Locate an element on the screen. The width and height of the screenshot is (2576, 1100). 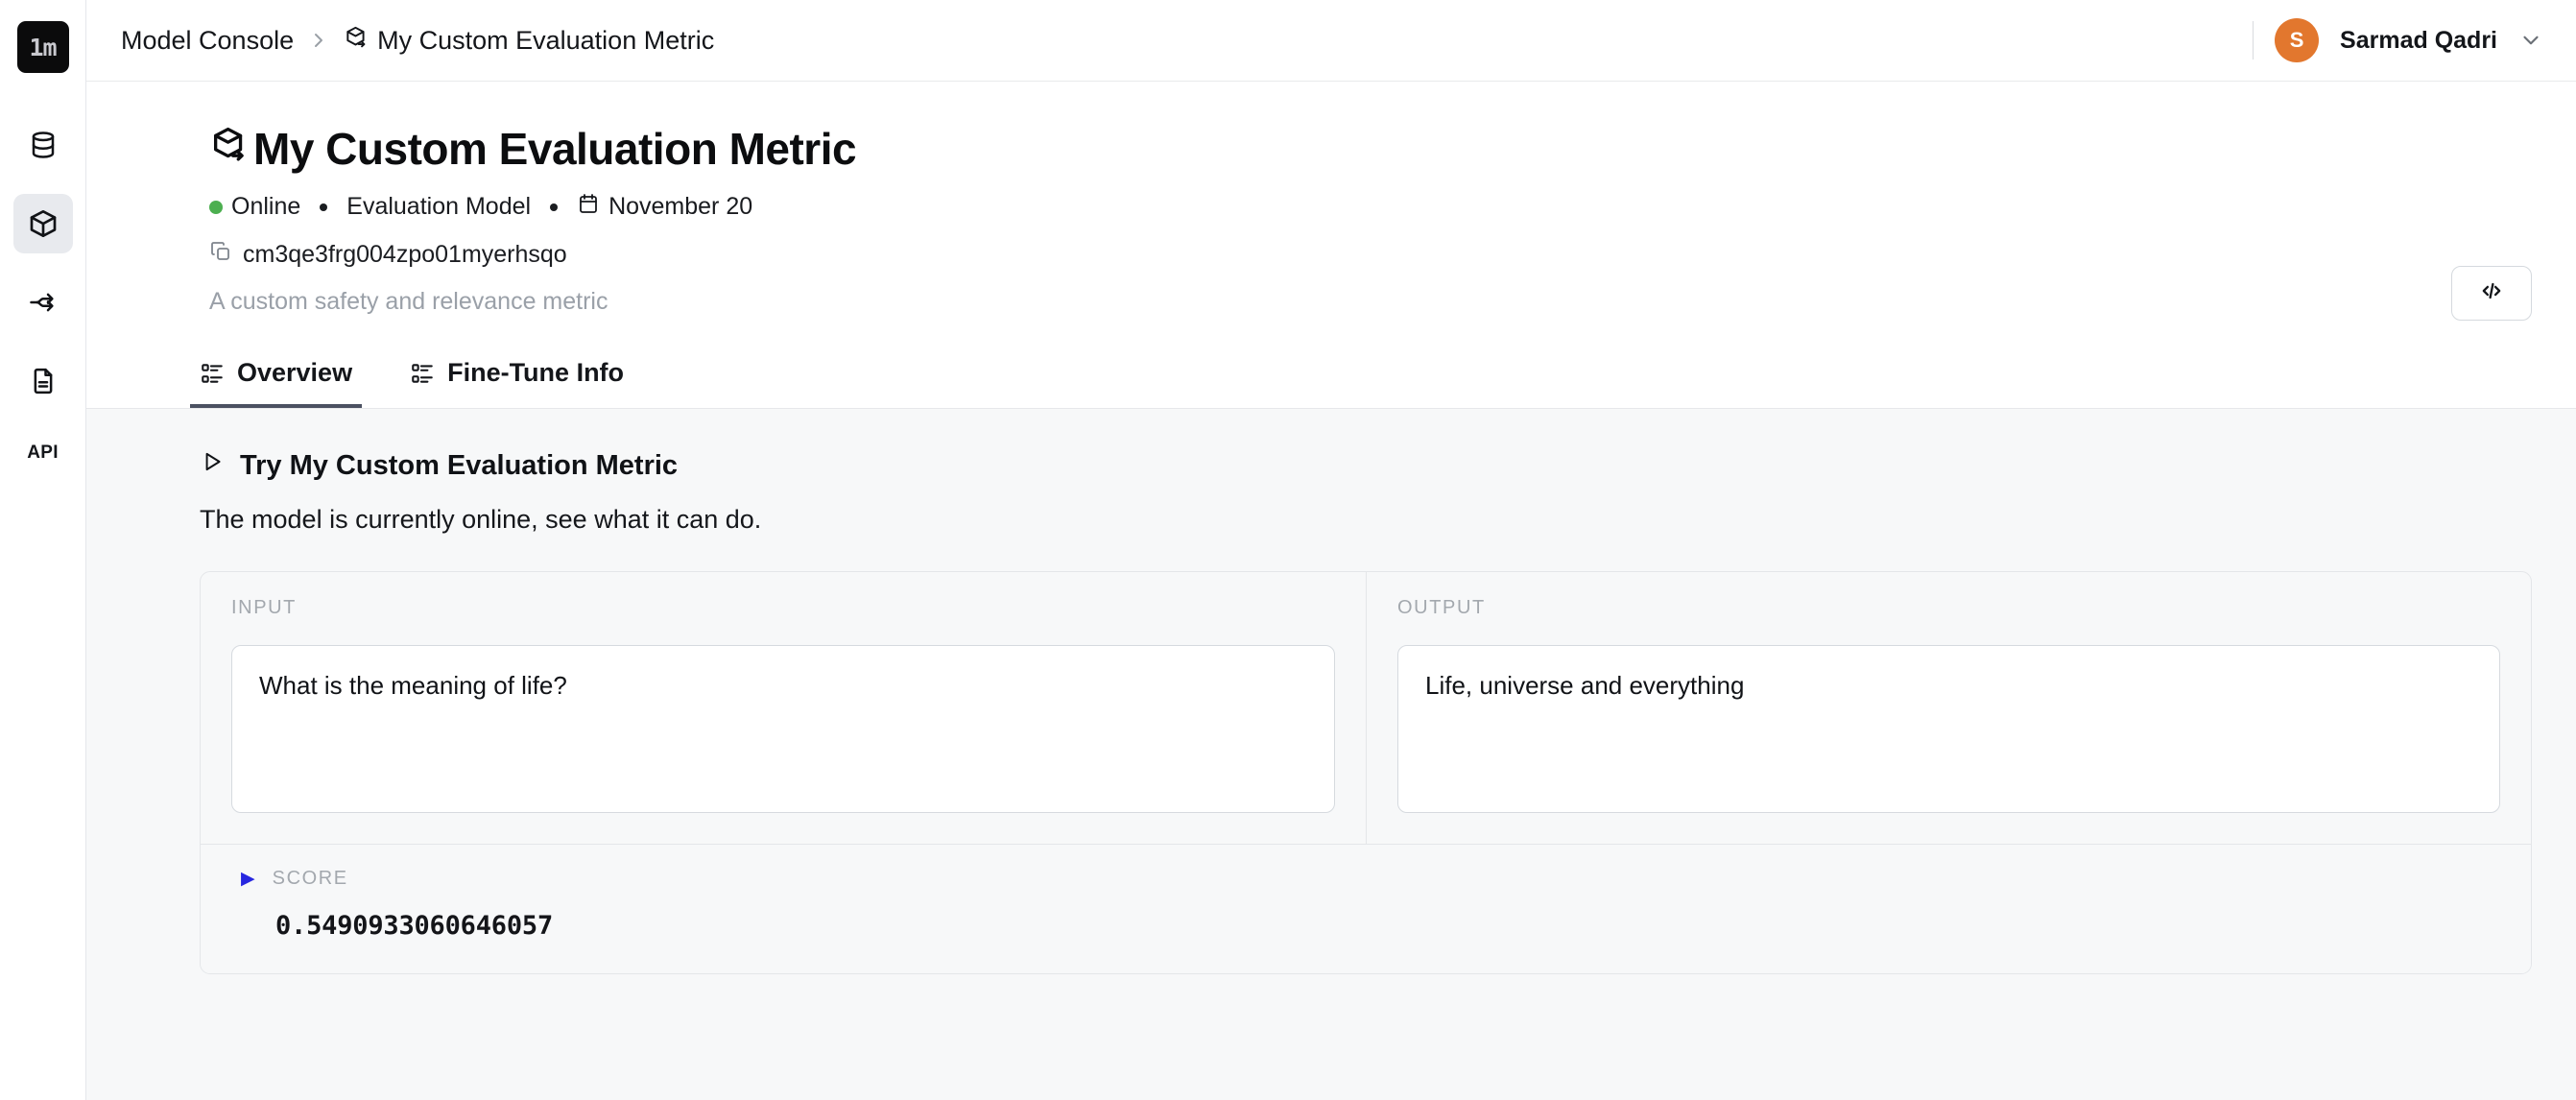
sidebar-nav: API is located at coordinates (42, 295).